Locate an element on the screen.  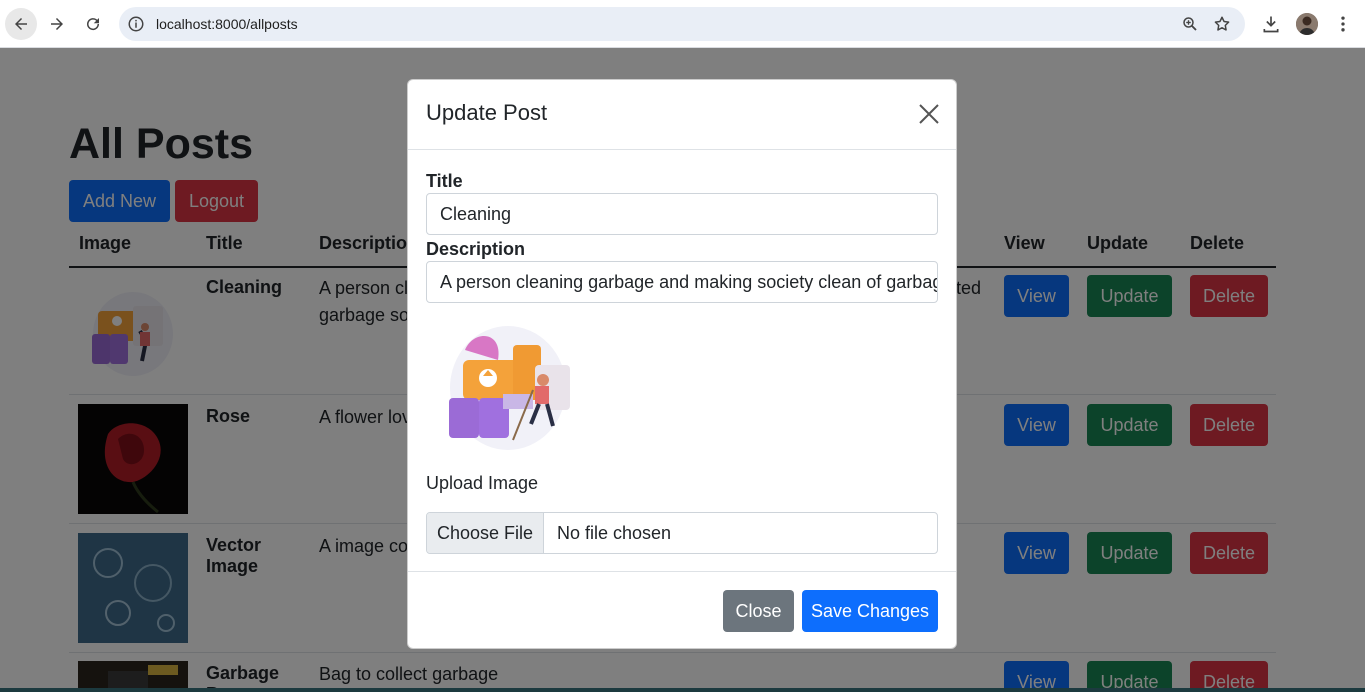
choose-file-button: Choose File is located at coordinates (485, 533).